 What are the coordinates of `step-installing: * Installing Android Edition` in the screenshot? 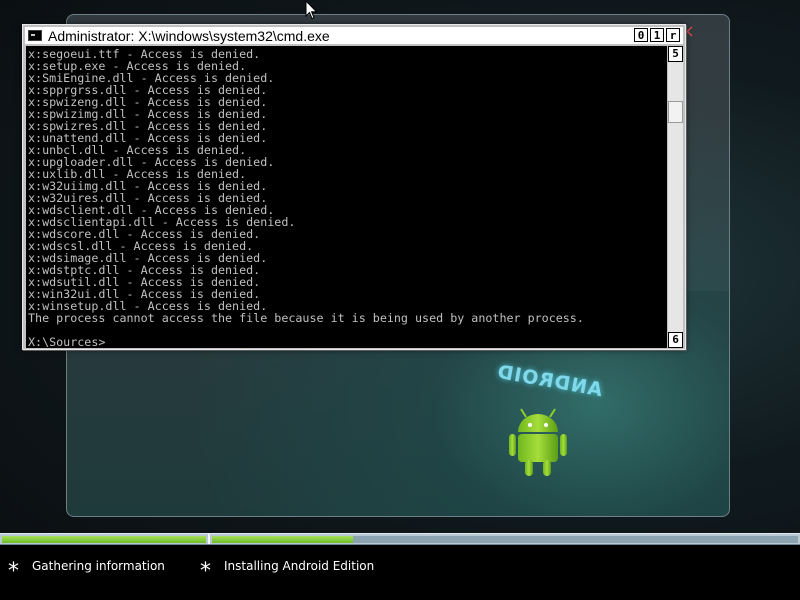 It's located at (287, 571).